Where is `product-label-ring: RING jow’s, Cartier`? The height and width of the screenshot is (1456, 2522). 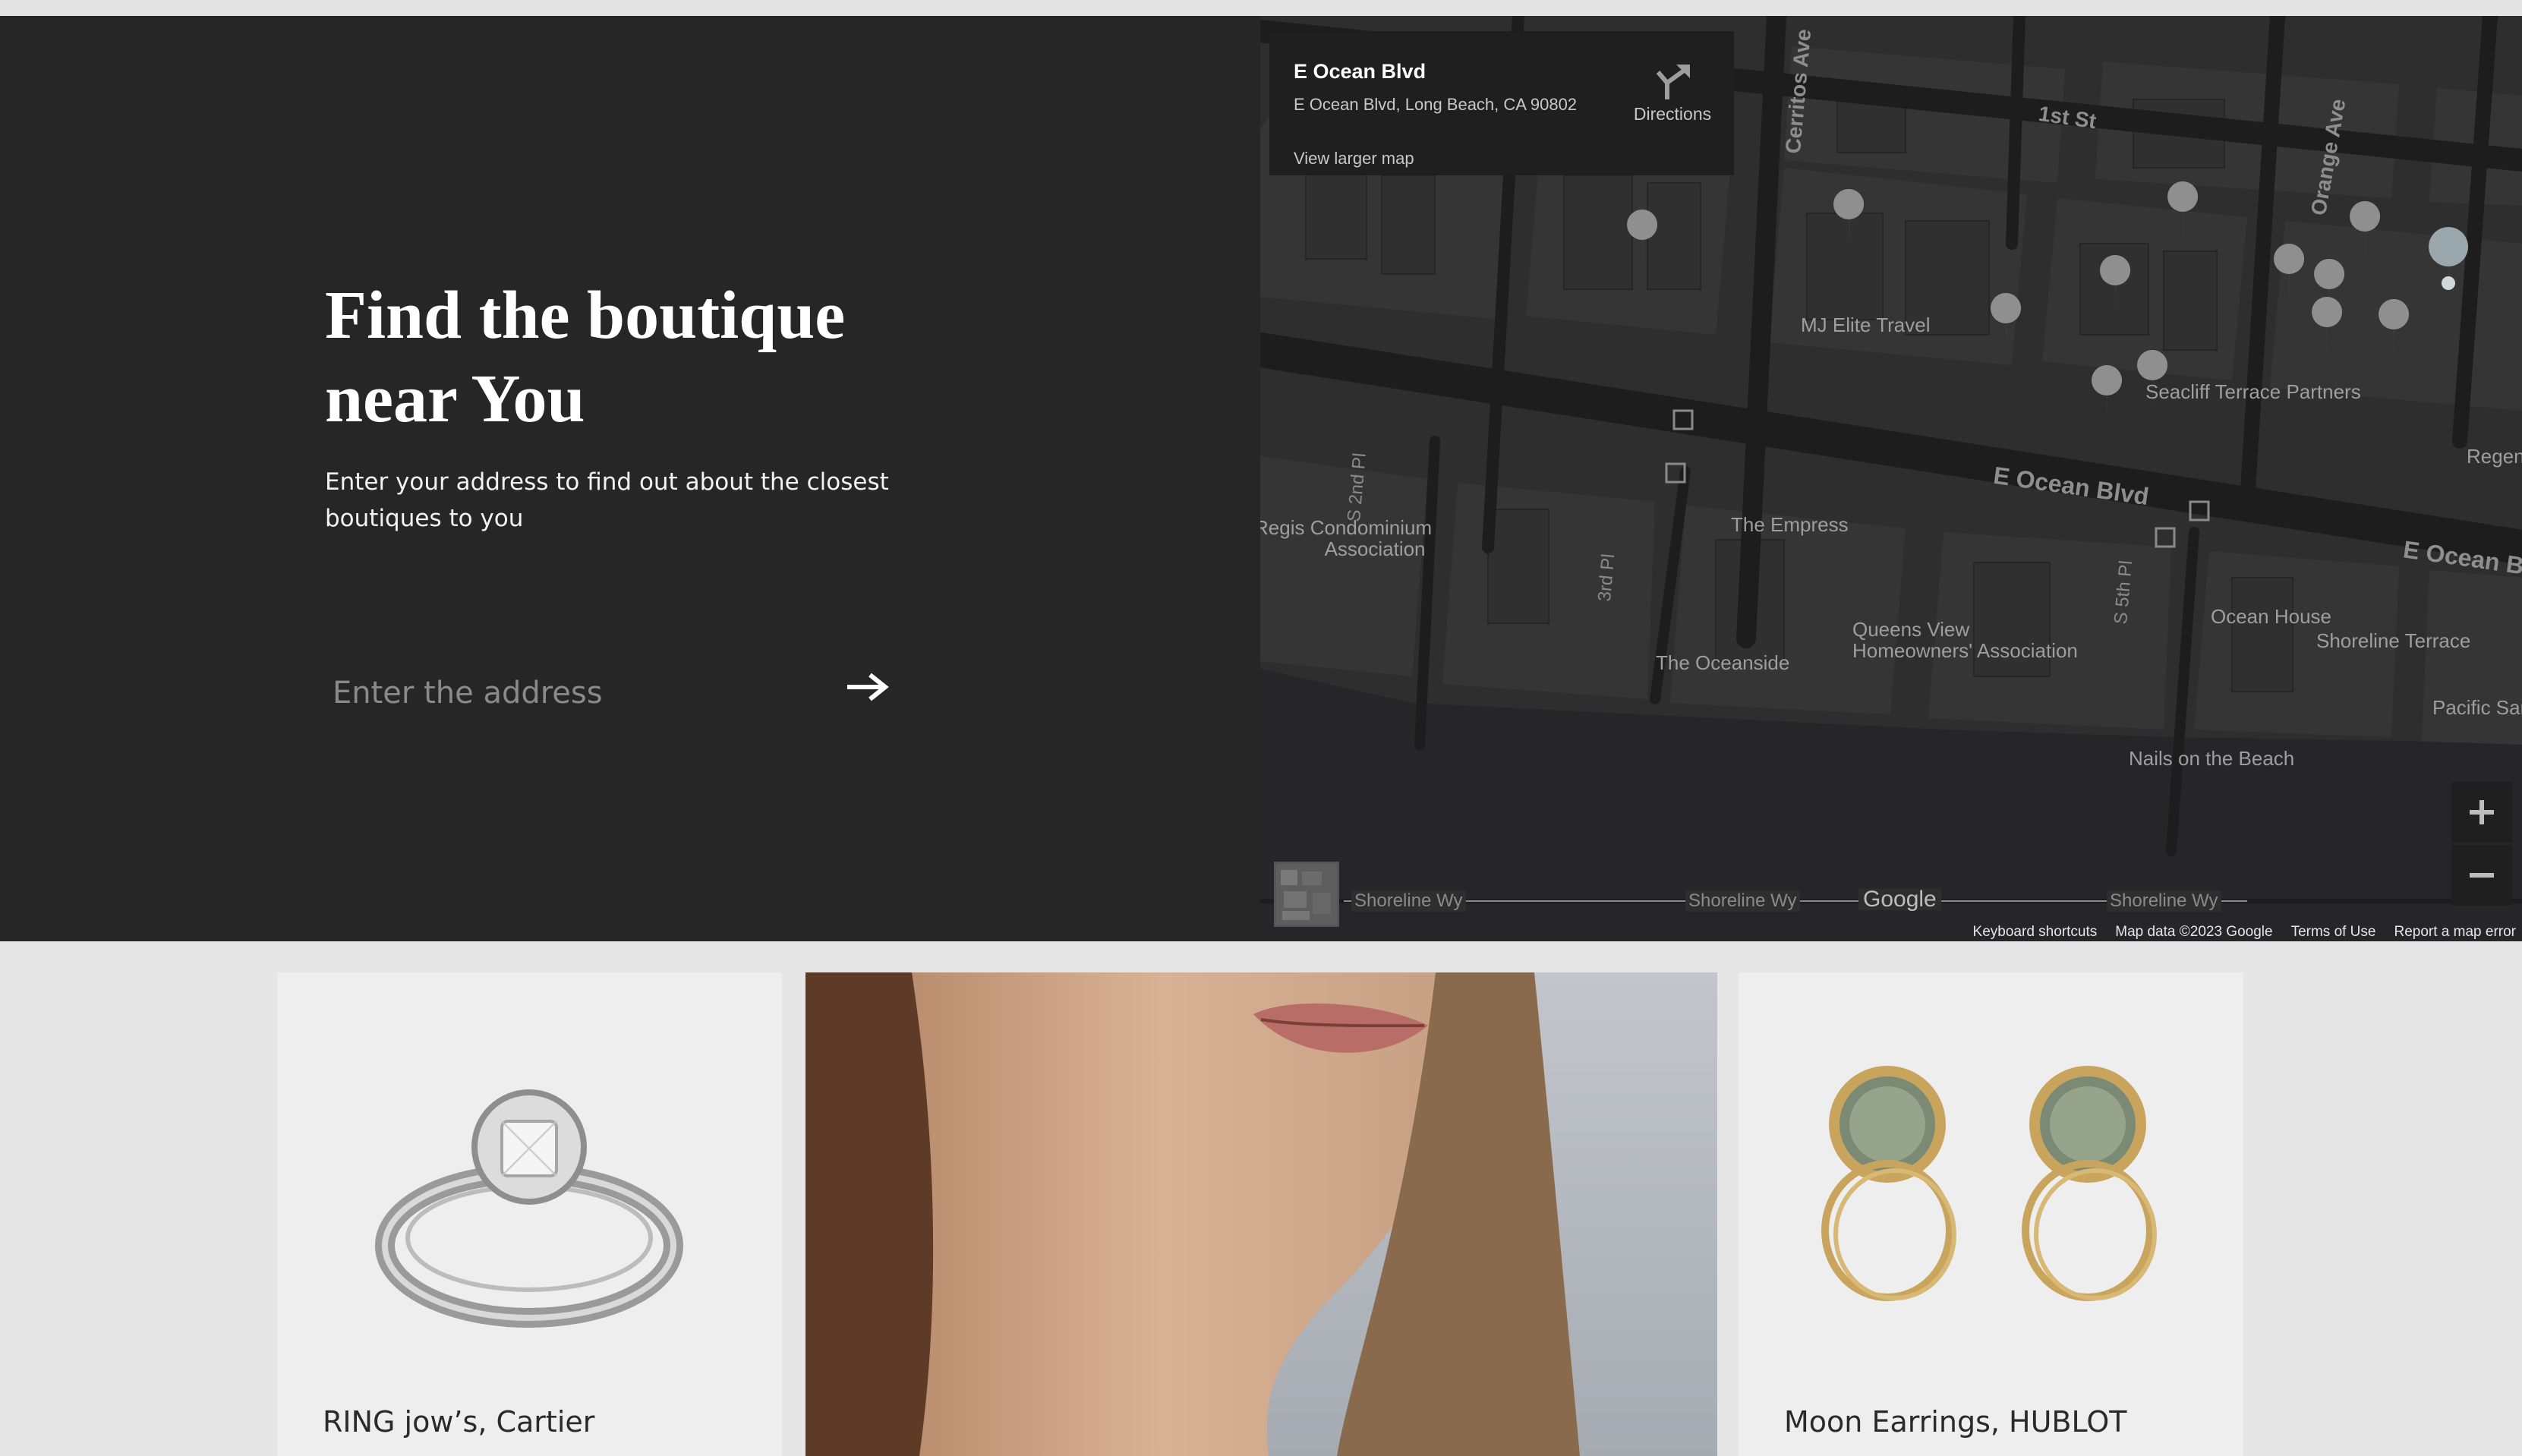
product-label-ring: RING jow’s, Cartier is located at coordinates (459, 1422).